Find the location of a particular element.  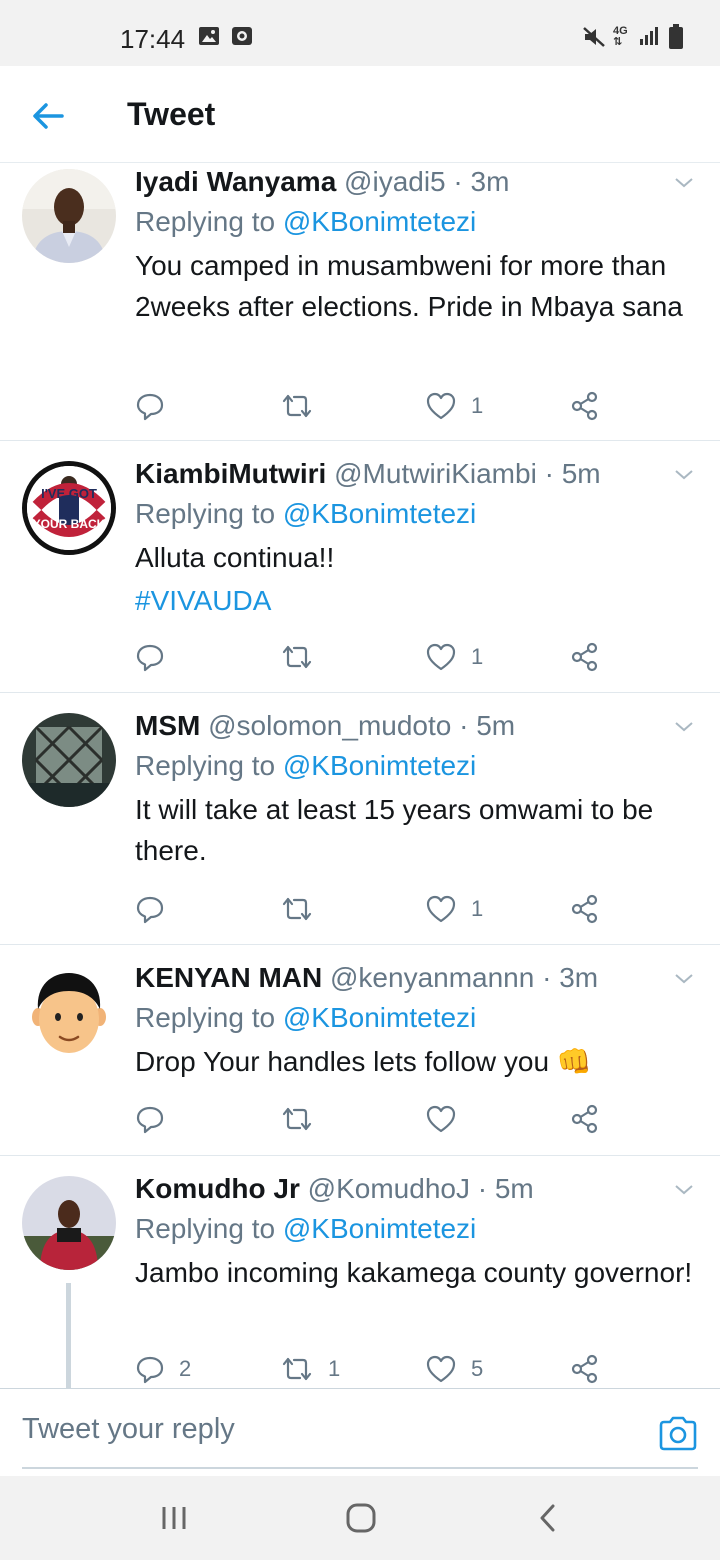

like-count: 1 is located at coordinates (477, 656).